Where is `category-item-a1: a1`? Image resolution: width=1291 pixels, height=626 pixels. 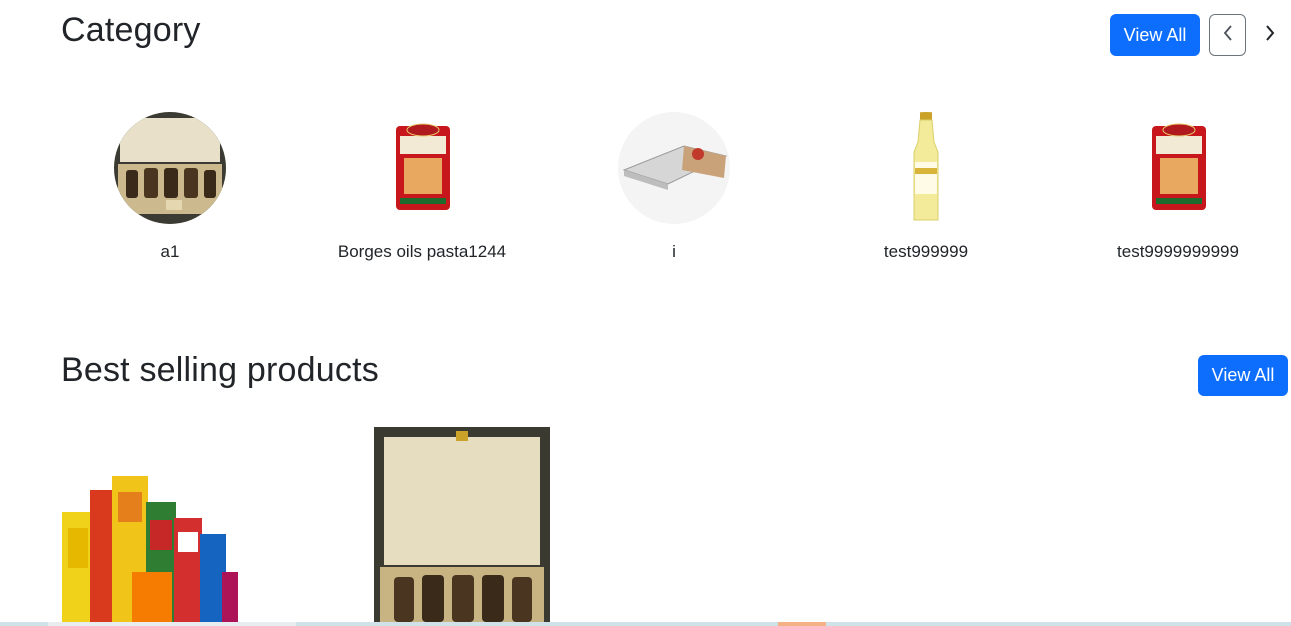 category-item-a1: a1 is located at coordinates (170, 187).